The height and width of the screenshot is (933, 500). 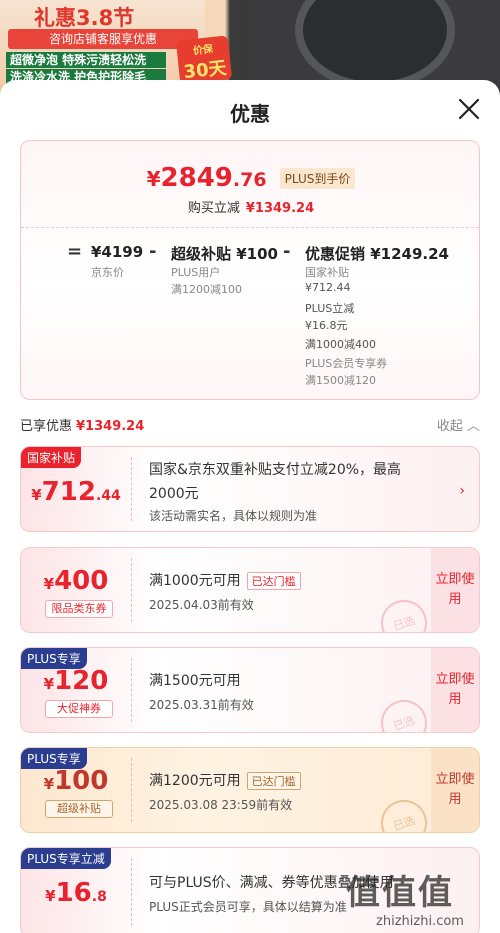 I want to click on chevron-up-icon: ︿, so click(x=473, y=426).